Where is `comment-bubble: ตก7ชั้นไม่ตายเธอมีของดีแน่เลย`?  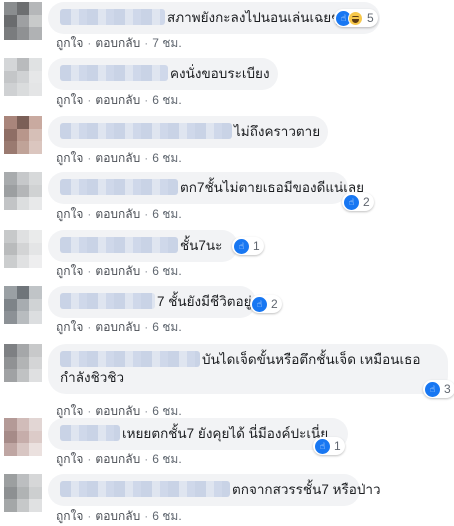 comment-bubble: ตก7ชั้นไม่ตายเธอมีของดีแน่เลย is located at coordinates (206, 188).